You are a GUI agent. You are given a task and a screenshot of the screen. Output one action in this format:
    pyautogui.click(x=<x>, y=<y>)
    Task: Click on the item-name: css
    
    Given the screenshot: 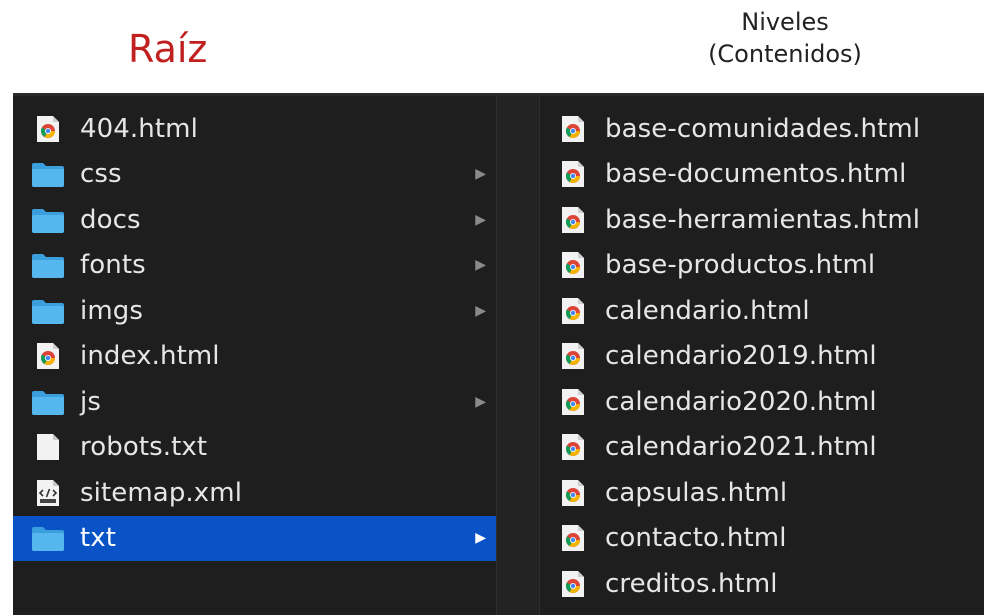 What is the action you would take?
    pyautogui.click(x=101, y=174)
    